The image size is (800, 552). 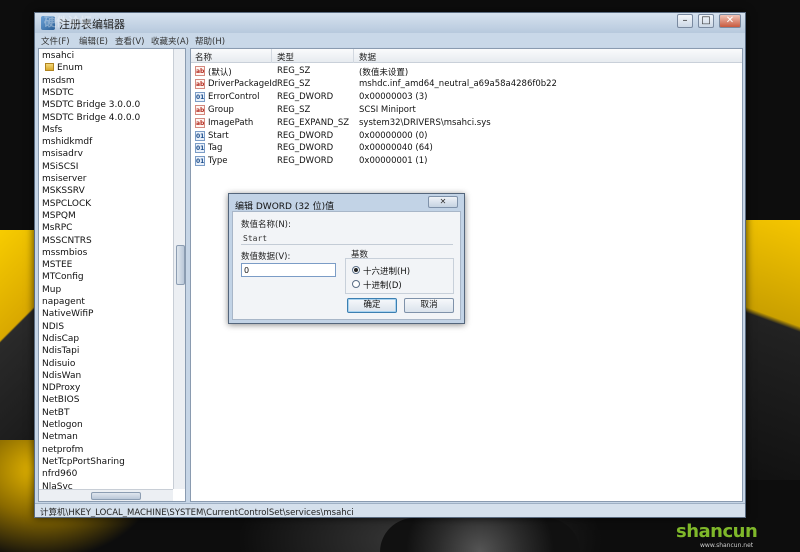 I want to click on tree-item: MSKSSRV, so click(x=63, y=192).